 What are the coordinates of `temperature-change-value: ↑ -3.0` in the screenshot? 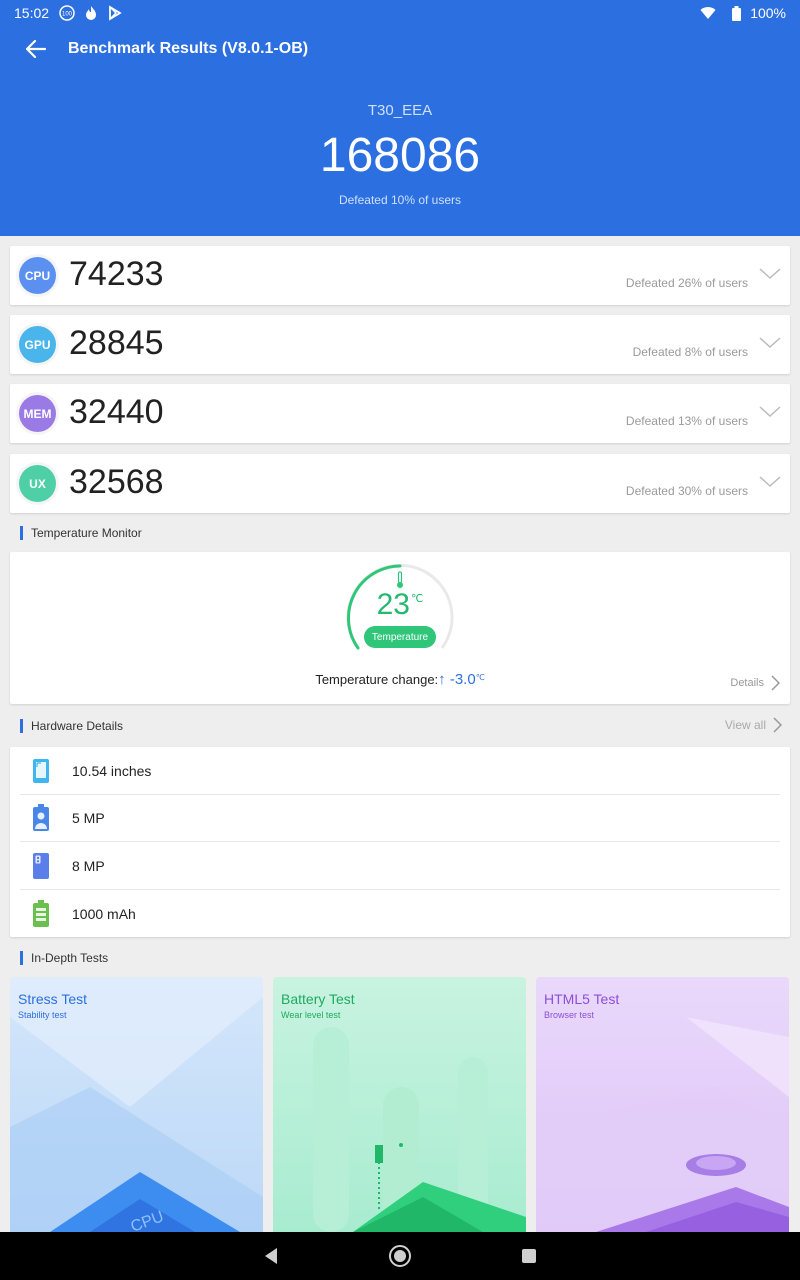 It's located at (457, 679).